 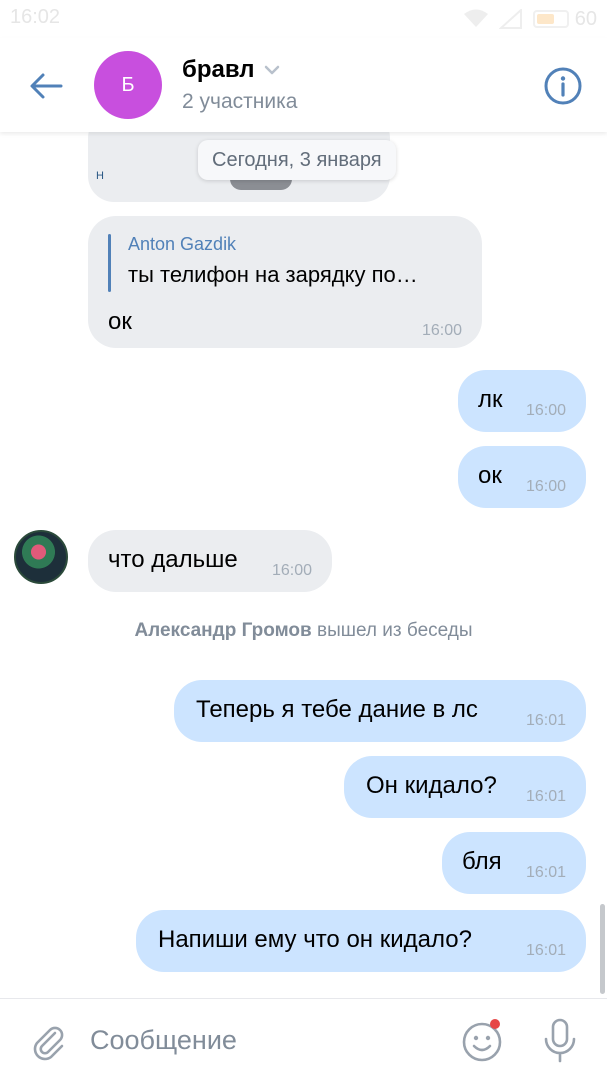 What do you see at coordinates (602, 949) in the screenshot?
I see `scrollbar` at bounding box center [602, 949].